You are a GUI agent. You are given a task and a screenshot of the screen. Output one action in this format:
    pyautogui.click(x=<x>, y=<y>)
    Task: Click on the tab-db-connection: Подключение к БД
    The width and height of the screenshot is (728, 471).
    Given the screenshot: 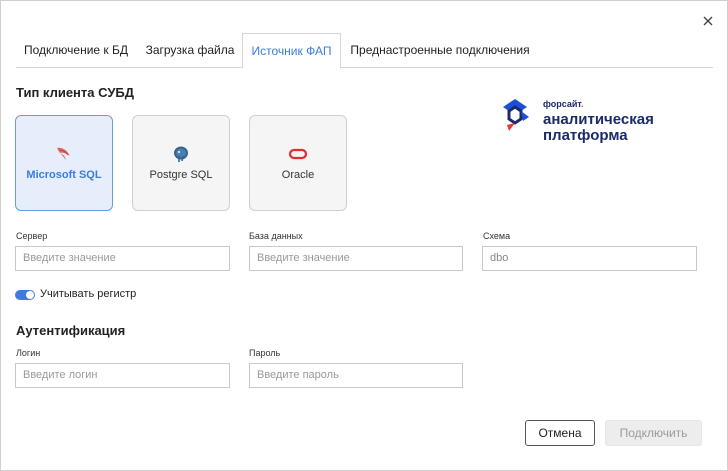 What is the action you would take?
    pyautogui.click(x=76, y=50)
    